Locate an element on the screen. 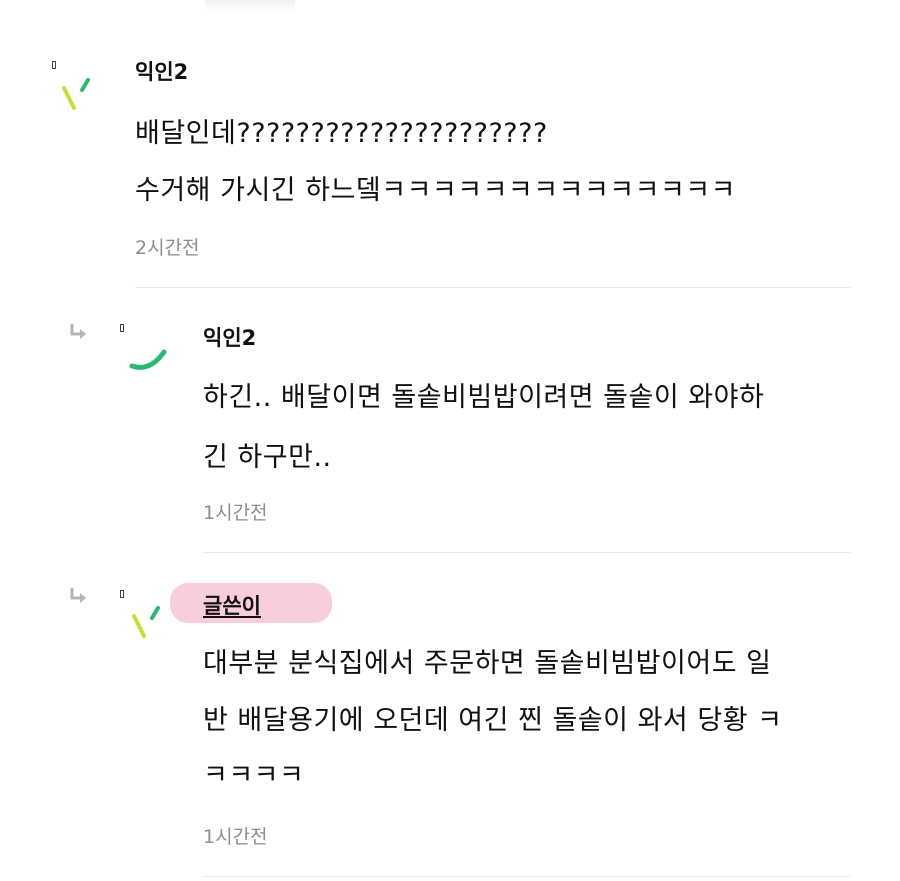 This screenshot has width=900, height=881. comment-text-line: 반 배달용기에 오던데 여긴 찐 돌솥이 와서 당황 ㅋ is located at coordinates (493, 720).